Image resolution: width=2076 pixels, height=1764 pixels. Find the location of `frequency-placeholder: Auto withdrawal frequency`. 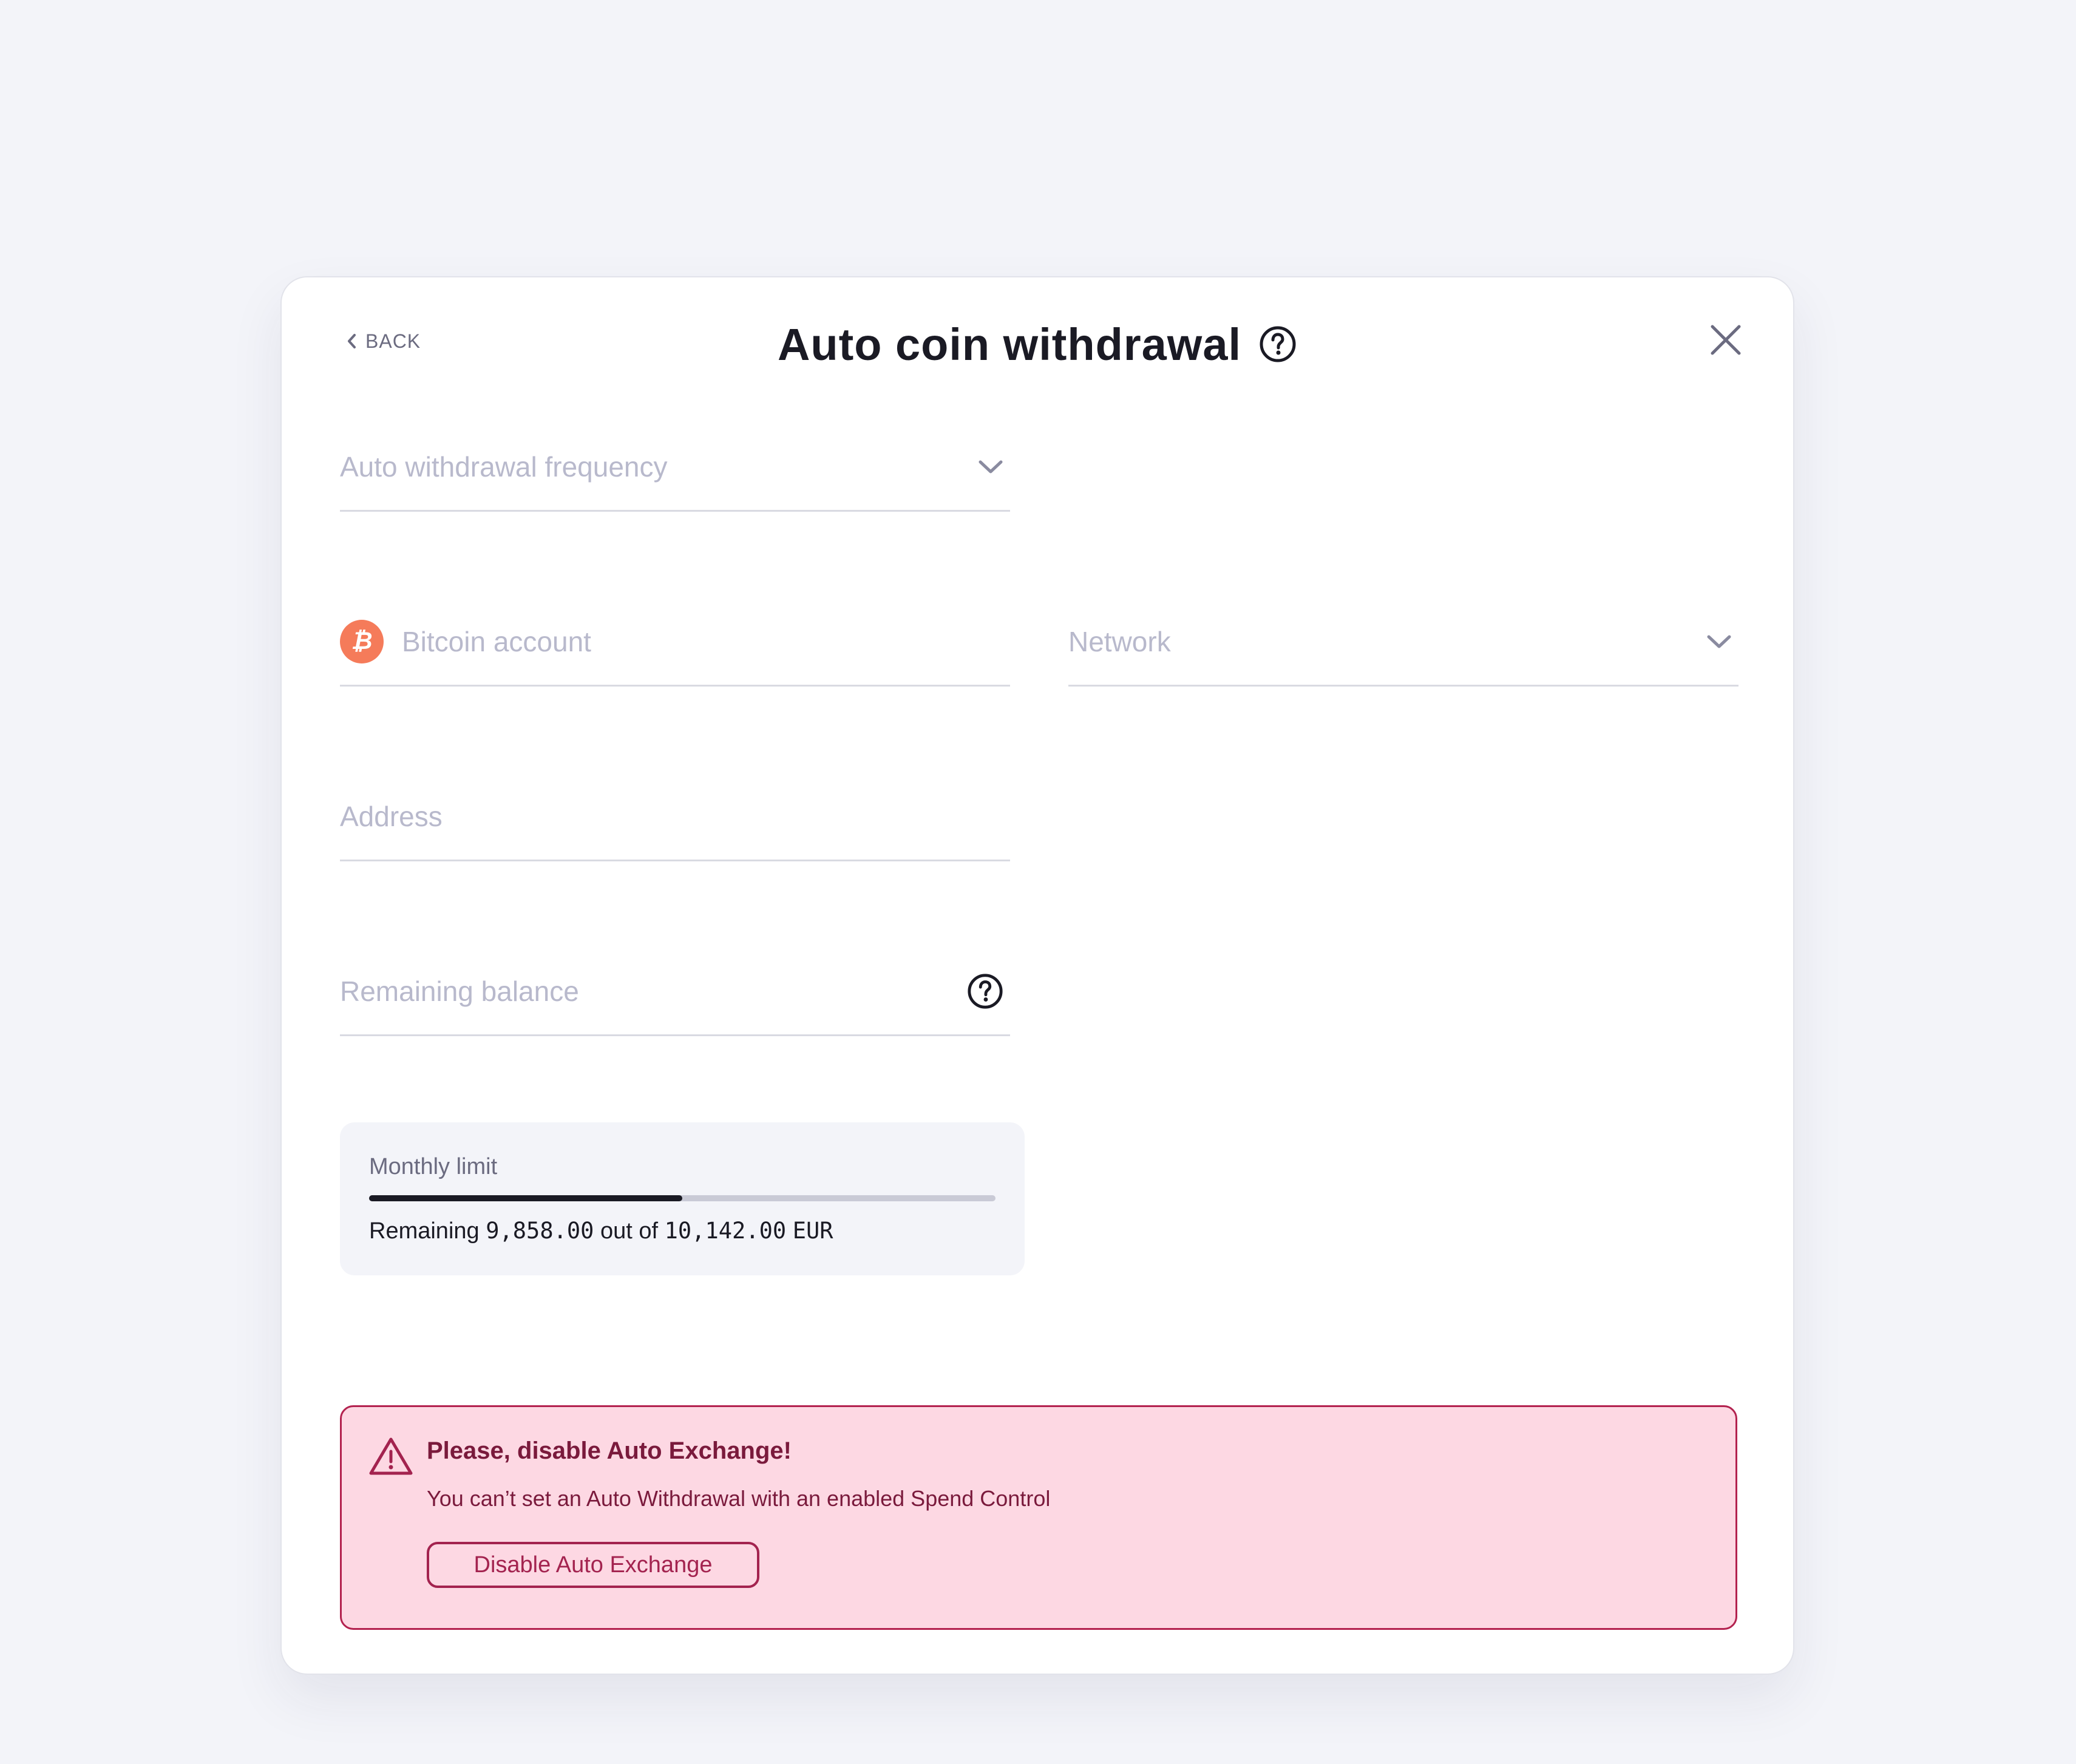

frequency-placeholder: Auto withdrawal frequency is located at coordinates (504, 466).